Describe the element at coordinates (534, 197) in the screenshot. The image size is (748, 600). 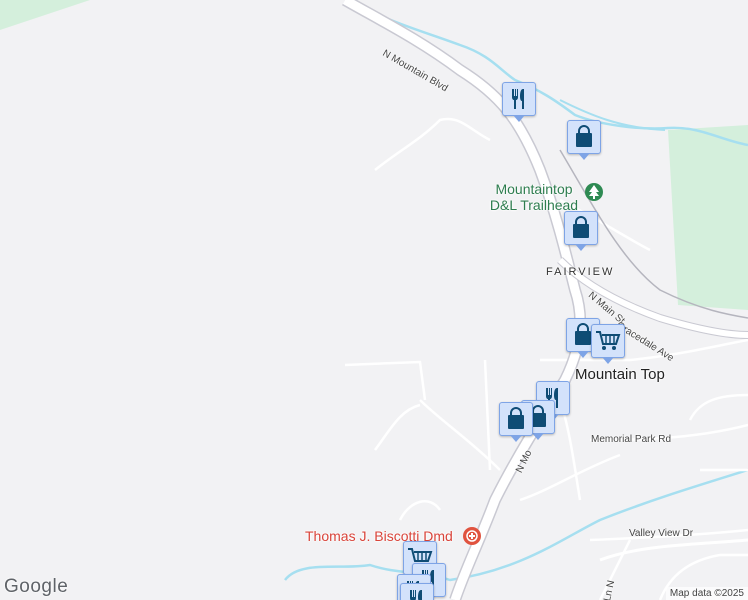
I see `trailhead-label: Mountaintop D&L Trailhead` at that location.